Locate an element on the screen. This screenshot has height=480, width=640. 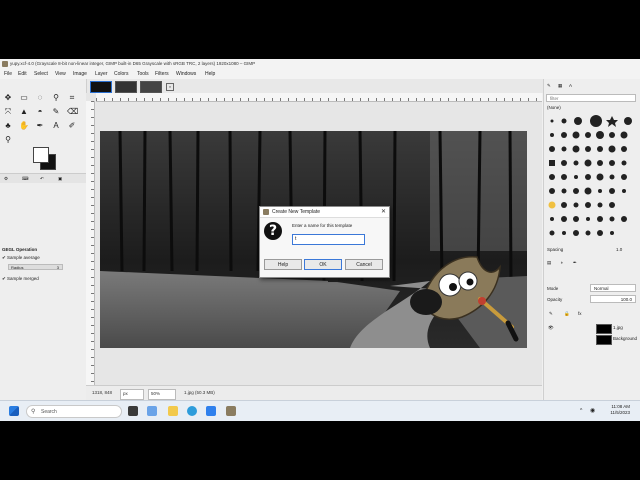
template-name-input: t is located at coordinates (328, 239).